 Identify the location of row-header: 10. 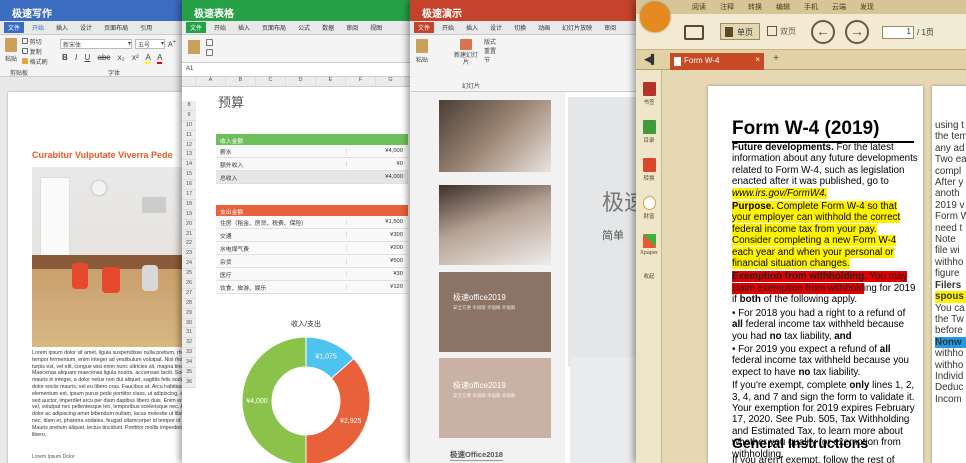
(189, 126).